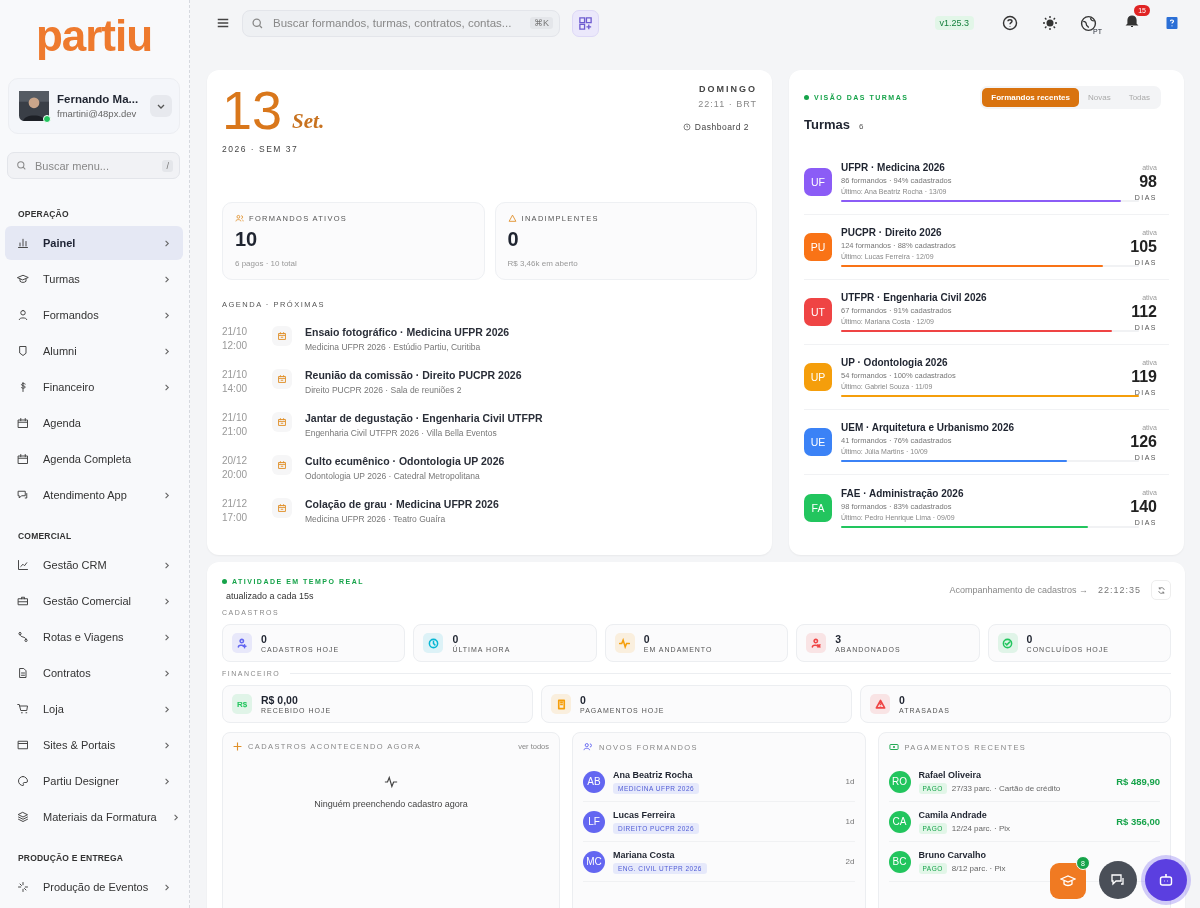 The image size is (1200, 908). Describe the element at coordinates (94, 781) in the screenshot. I see `sidebar-item: Partiu Designer` at that location.